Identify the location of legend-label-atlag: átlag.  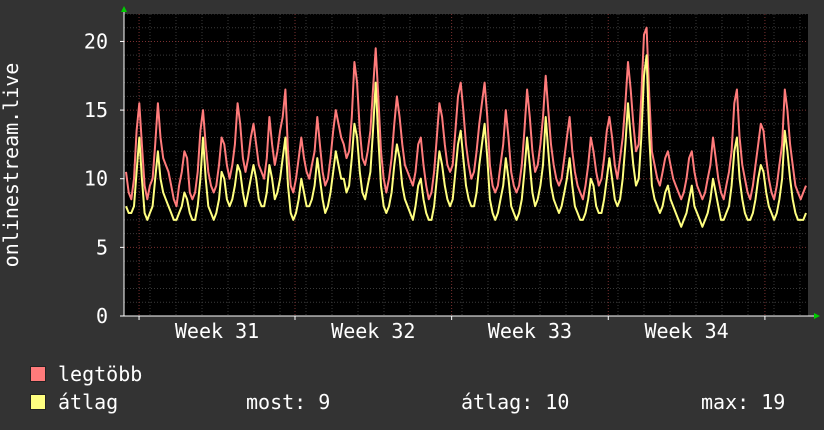
(88, 402).